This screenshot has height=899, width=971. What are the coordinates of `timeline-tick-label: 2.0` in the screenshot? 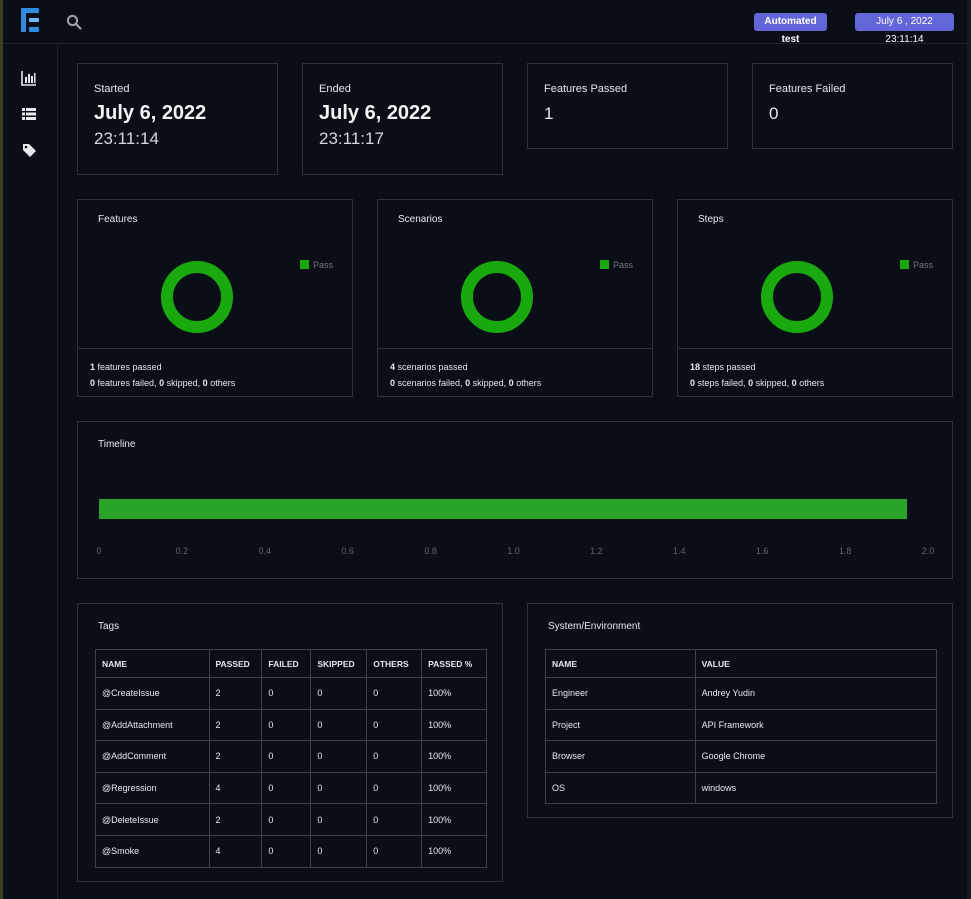 It's located at (928, 551).